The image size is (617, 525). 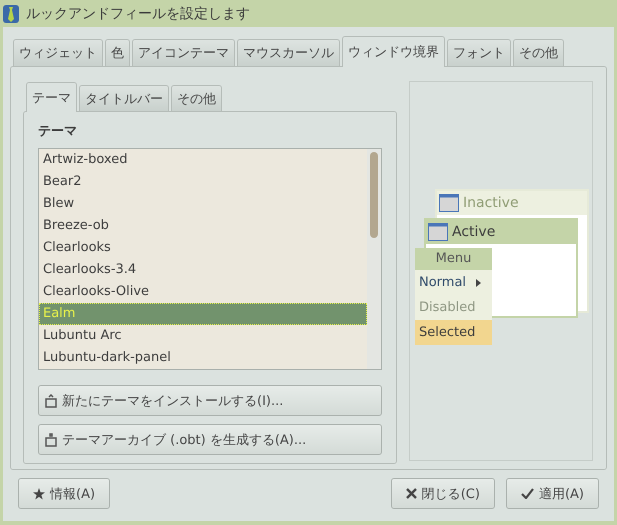 What do you see at coordinates (411, 493) in the screenshot?
I see `close-icon` at bounding box center [411, 493].